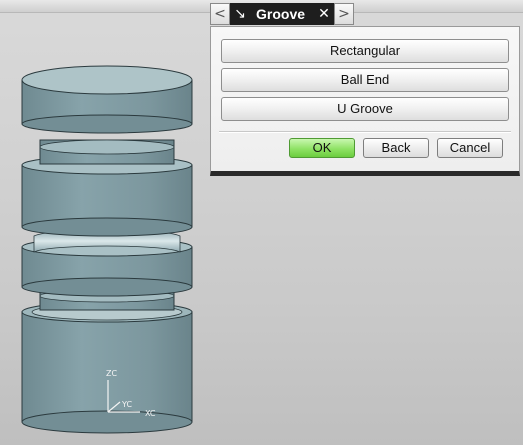 This screenshot has height=445, width=523. What do you see at coordinates (396, 148) in the screenshot?
I see `back-button: Back` at bounding box center [396, 148].